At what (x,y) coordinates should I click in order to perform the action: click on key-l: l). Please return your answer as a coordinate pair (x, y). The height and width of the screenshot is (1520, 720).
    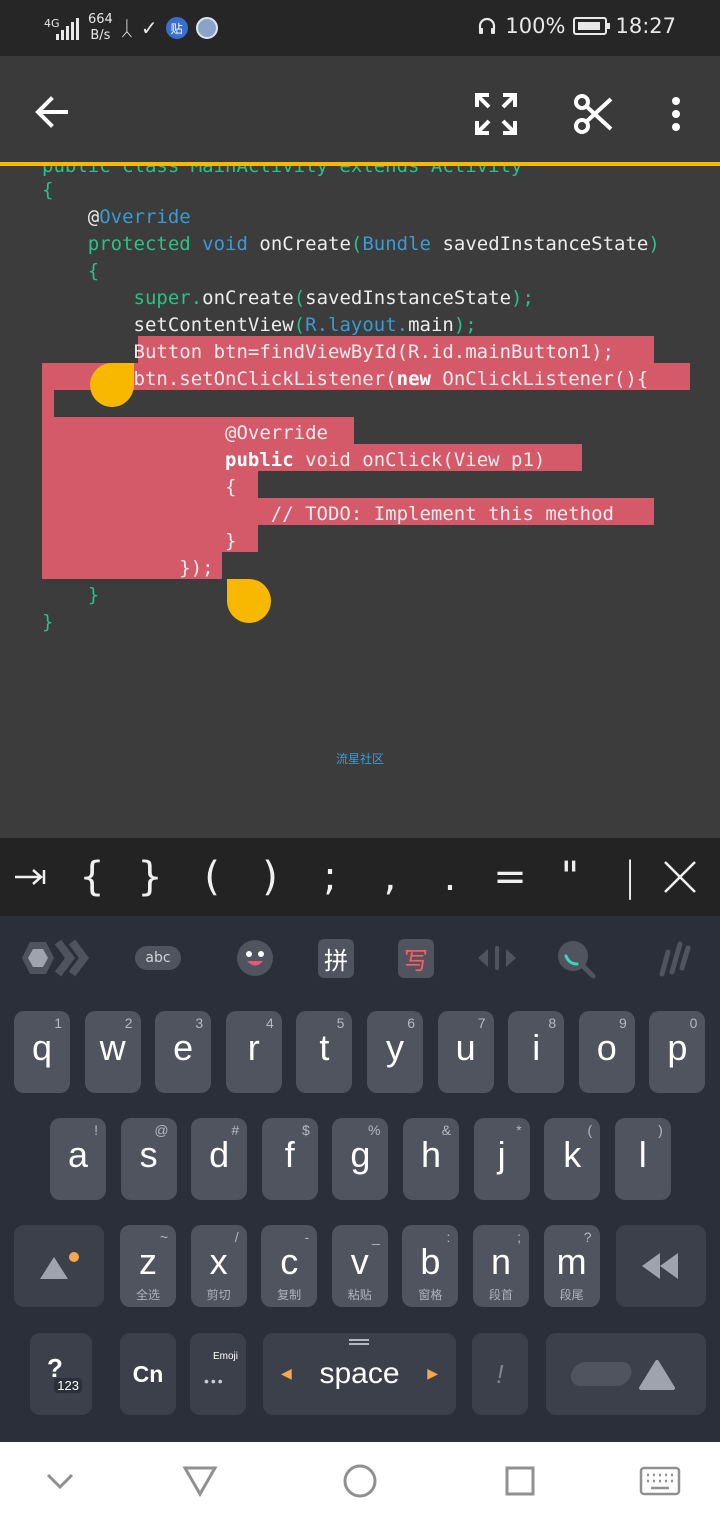
    Looking at the image, I should click on (642, 1159).